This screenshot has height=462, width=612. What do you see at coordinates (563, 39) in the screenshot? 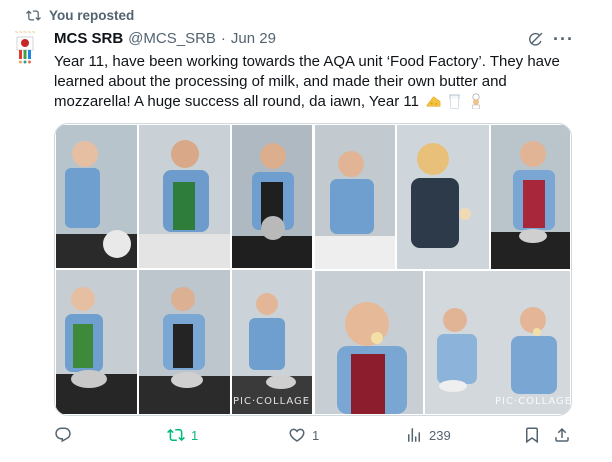
I see `more-icon: ···` at bounding box center [563, 39].